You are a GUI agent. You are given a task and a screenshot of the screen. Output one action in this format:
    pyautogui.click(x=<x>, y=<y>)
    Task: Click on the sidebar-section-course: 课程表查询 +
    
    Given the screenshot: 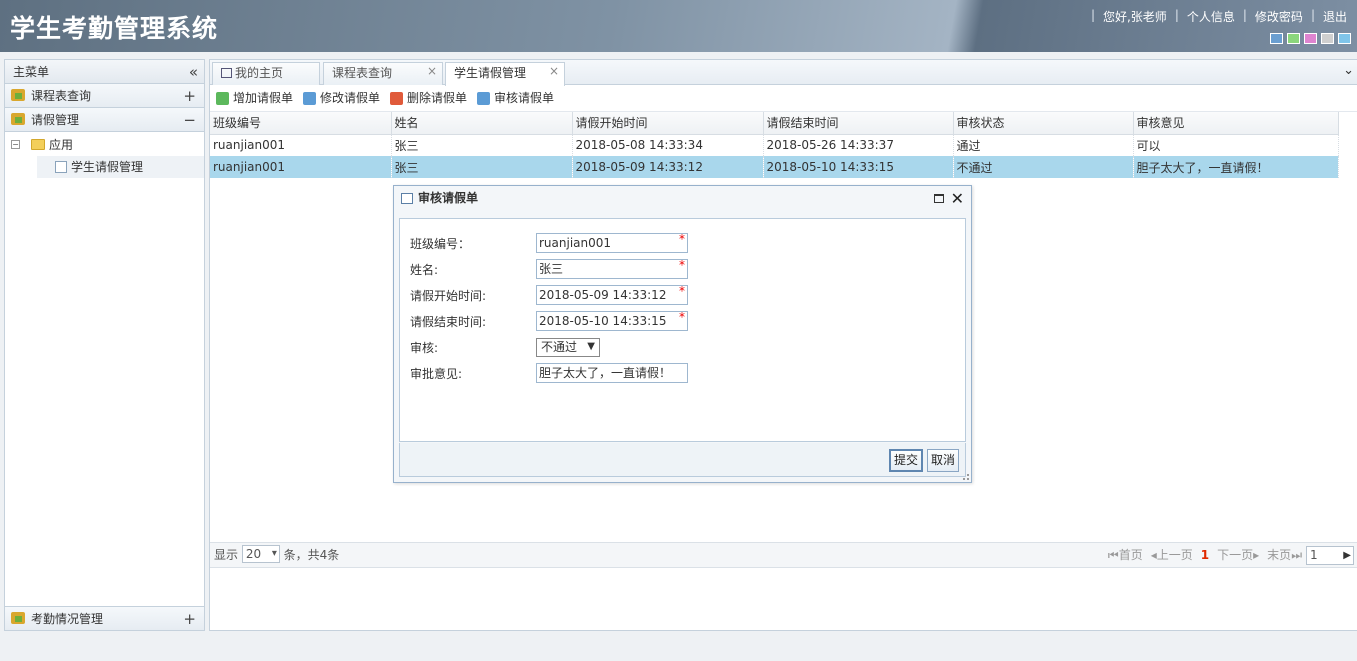 What is the action you would take?
    pyautogui.click(x=104, y=96)
    